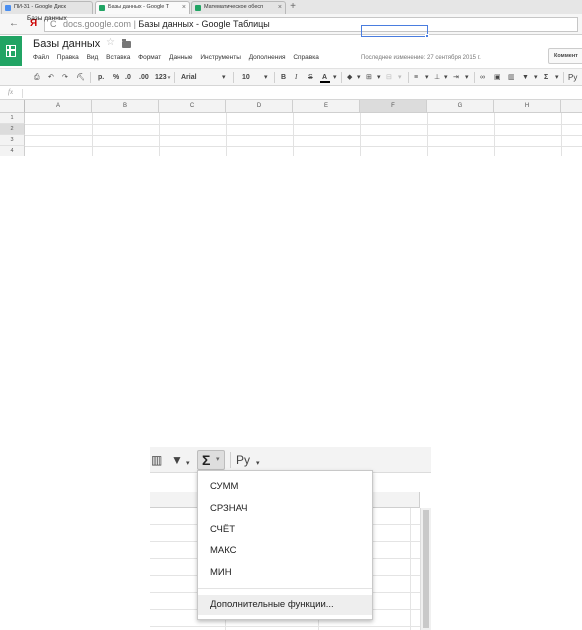 Image resolution: width=582 pixels, height=630 pixels. I want to click on browser-tab-database-sheet: Базы данных - Google Т ×, so click(142, 7).